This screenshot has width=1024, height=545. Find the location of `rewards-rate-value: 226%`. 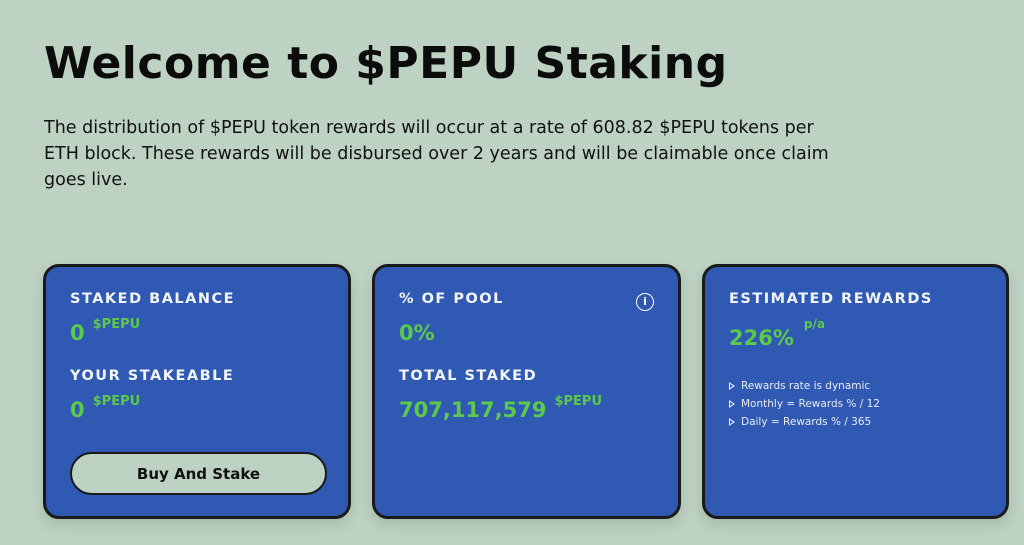

rewards-rate-value: 226% is located at coordinates (761, 338).